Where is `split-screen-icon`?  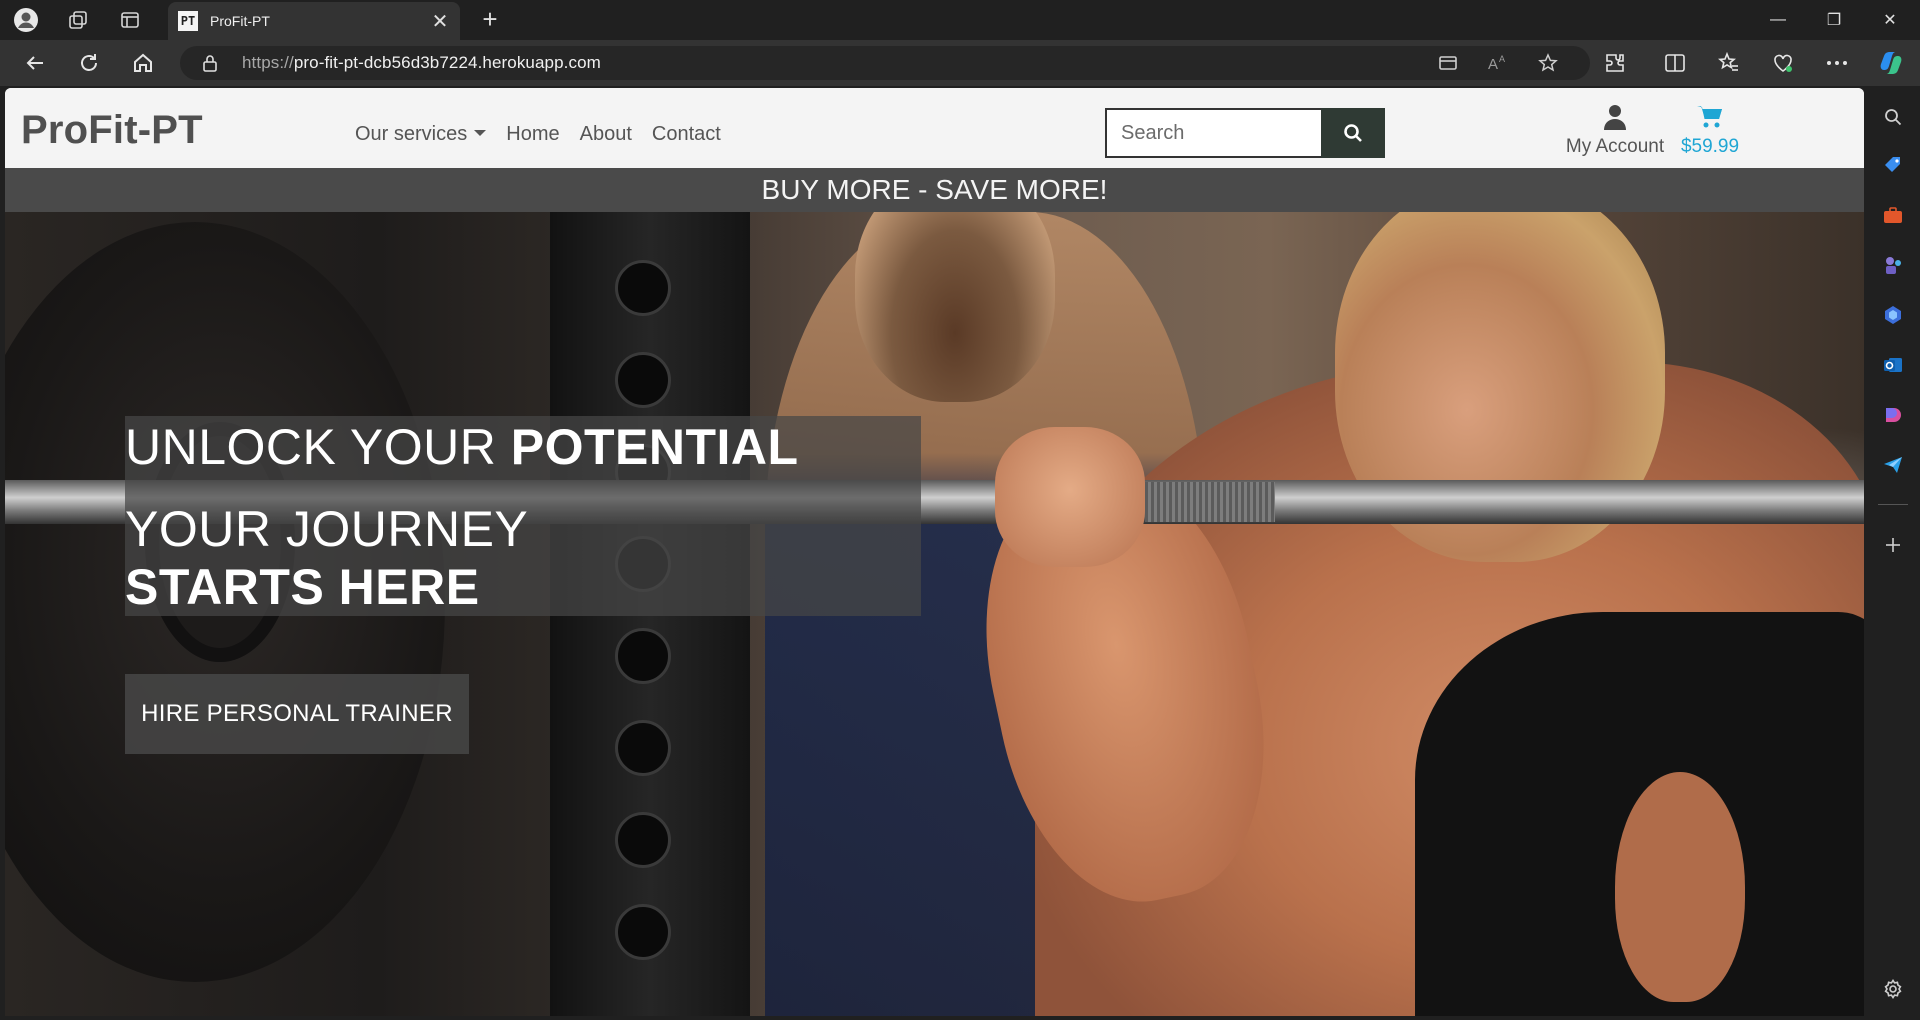 split-screen-icon is located at coordinates (1675, 63).